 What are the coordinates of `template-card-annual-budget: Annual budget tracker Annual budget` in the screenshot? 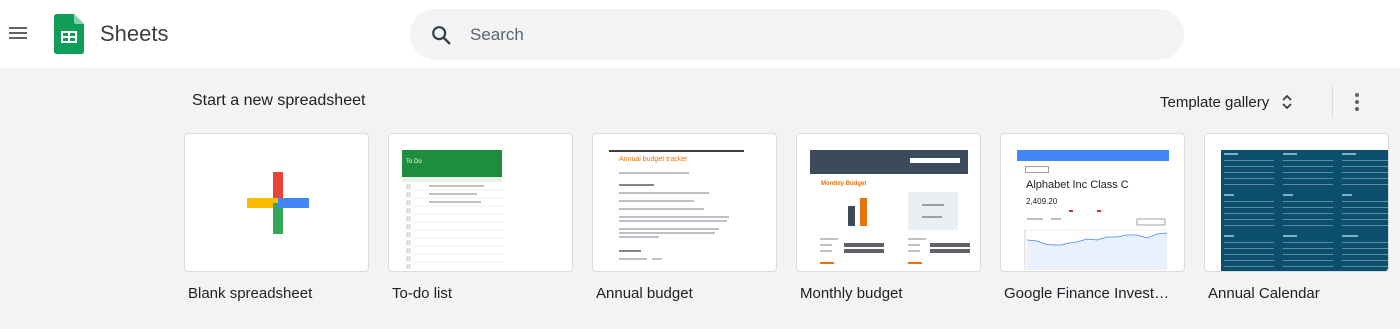 It's located at (684, 217).